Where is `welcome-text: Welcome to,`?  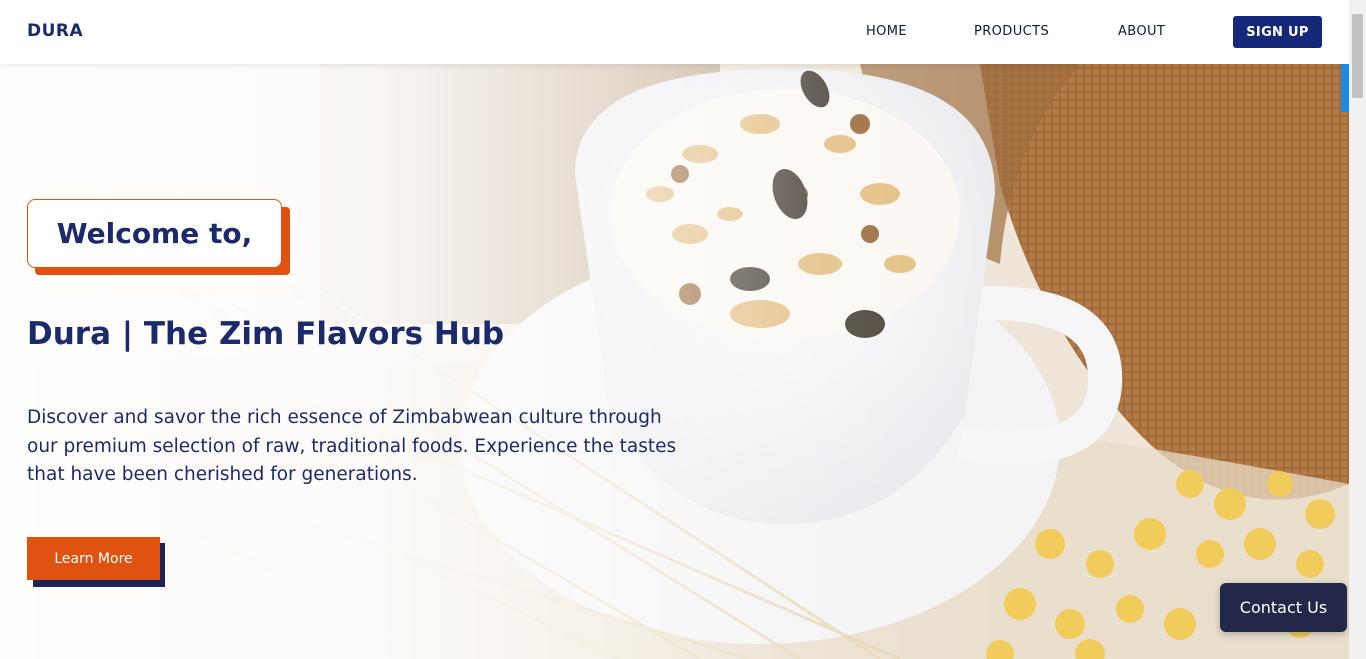
welcome-text: Welcome to, is located at coordinates (154, 233).